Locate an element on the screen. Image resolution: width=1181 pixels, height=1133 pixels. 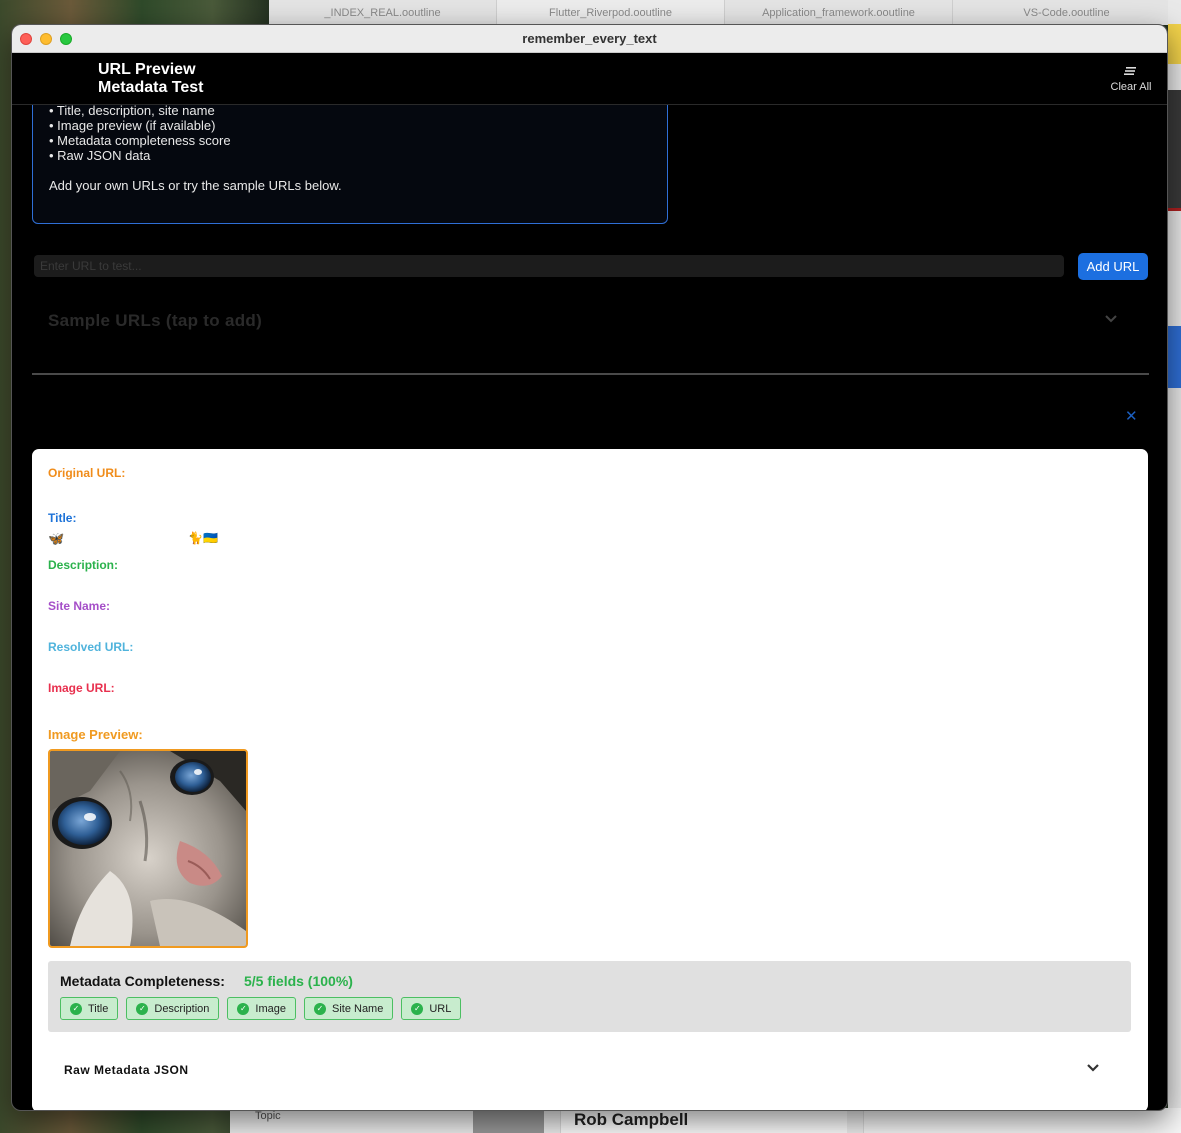
background-tab: VS-Code.ooutline is located at coordinates (1067, 12).